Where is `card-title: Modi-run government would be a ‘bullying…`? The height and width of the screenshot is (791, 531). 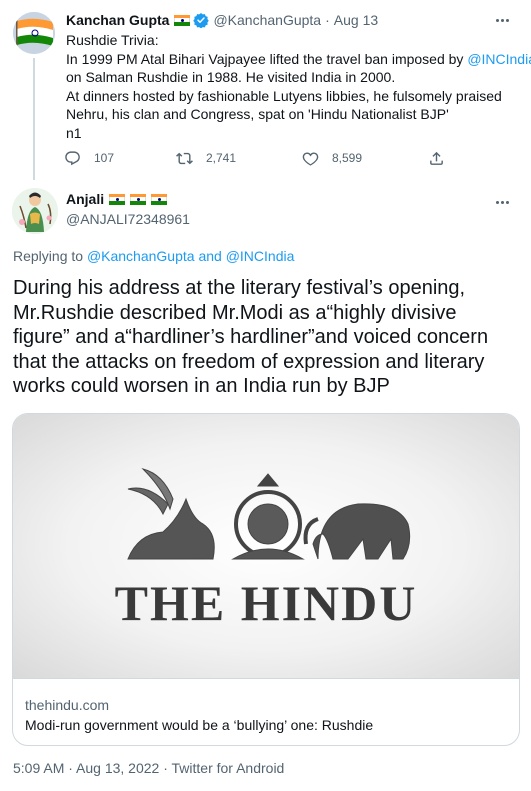
card-title: Modi-run government would be a ‘bullying… is located at coordinates (199, 725).